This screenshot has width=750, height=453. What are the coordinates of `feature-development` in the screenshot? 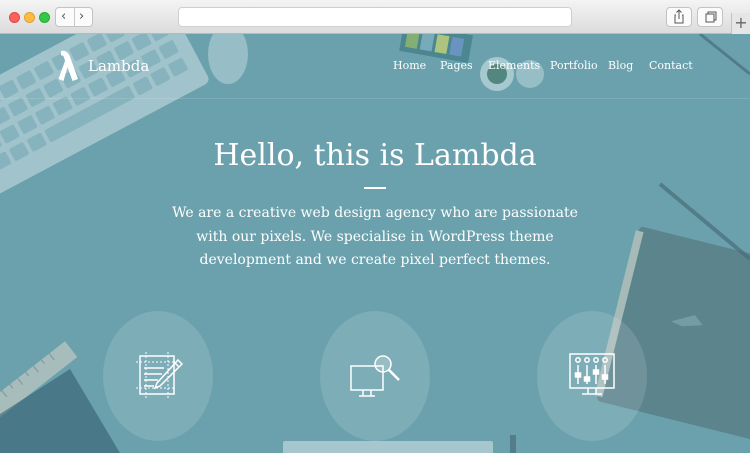 It's located at (375, 376).